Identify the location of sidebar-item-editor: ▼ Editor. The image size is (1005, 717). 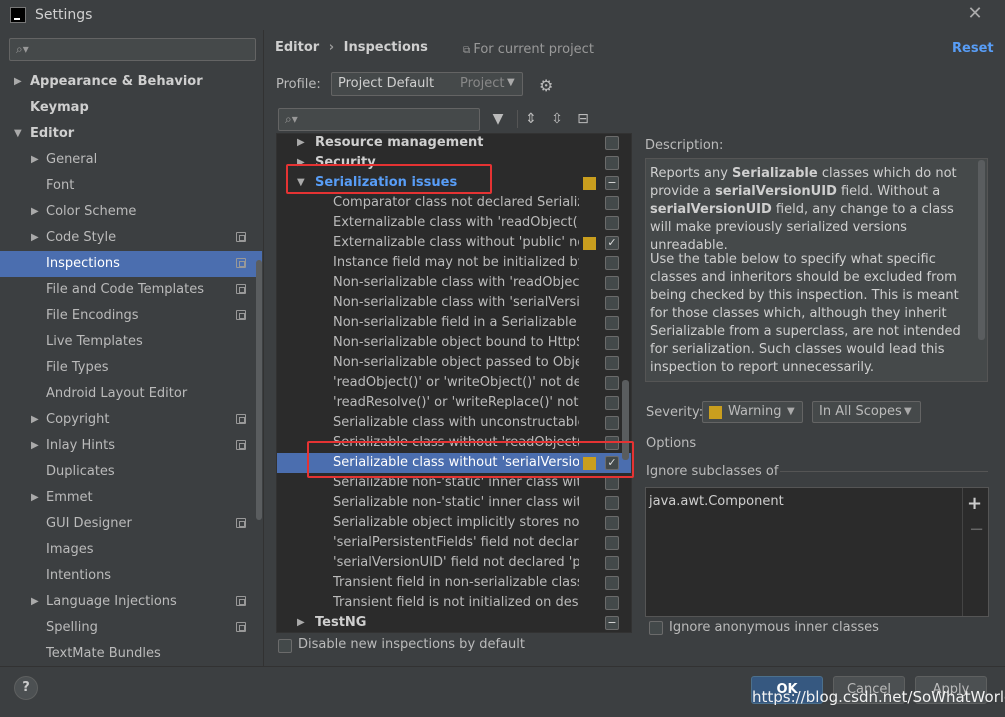
(131, 134).